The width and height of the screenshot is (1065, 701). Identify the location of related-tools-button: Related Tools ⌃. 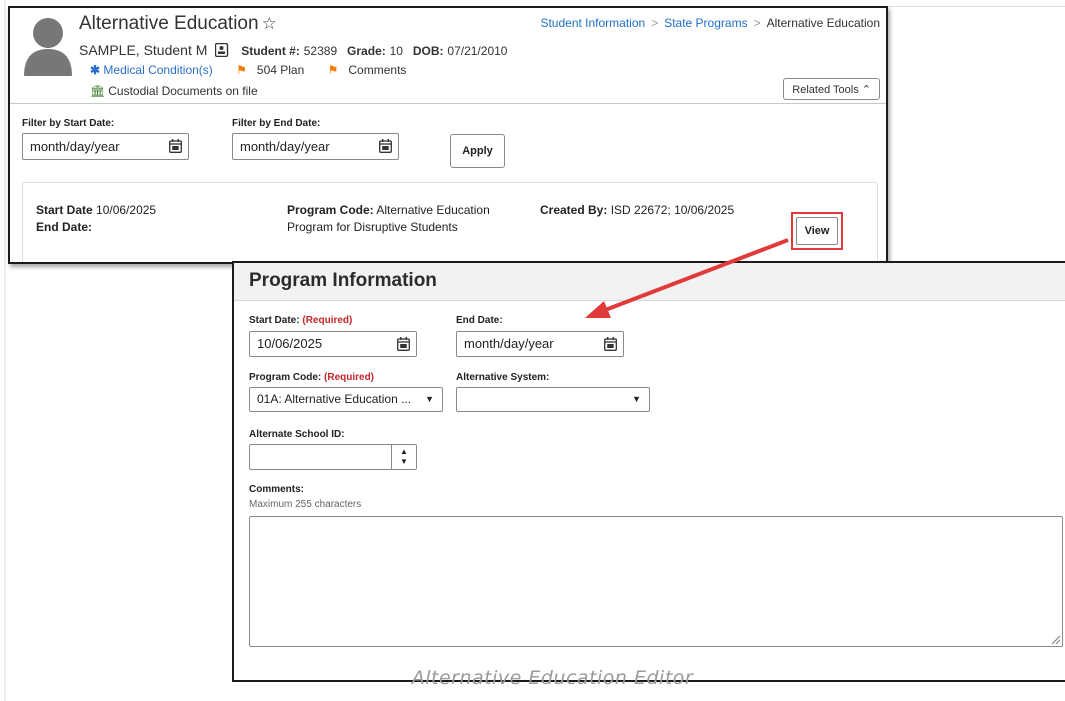
(831, 89).